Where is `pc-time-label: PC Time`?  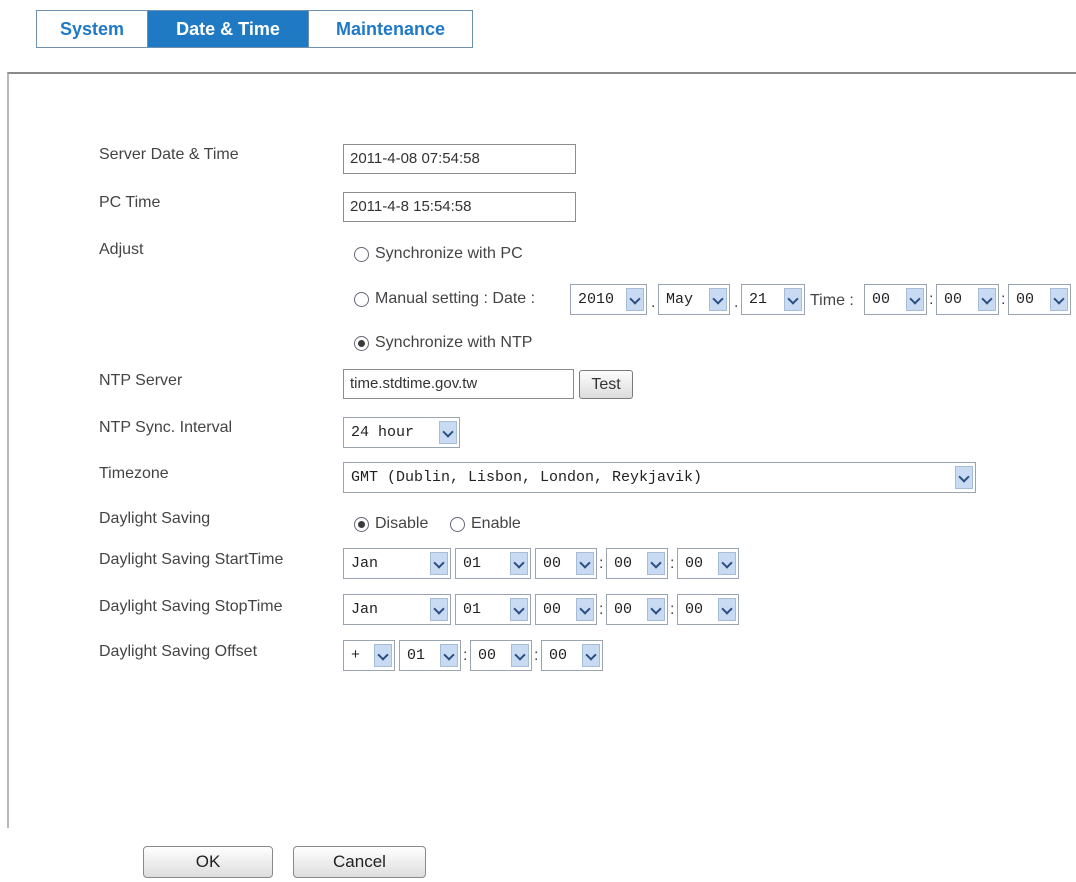 pc-time-label: PC Time is located at coordinates (130, 202).